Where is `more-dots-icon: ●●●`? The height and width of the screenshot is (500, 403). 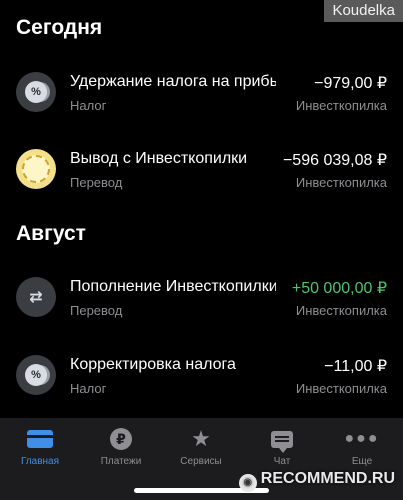 more-dots-icon: ●●● is located at coordinates (362, 438).